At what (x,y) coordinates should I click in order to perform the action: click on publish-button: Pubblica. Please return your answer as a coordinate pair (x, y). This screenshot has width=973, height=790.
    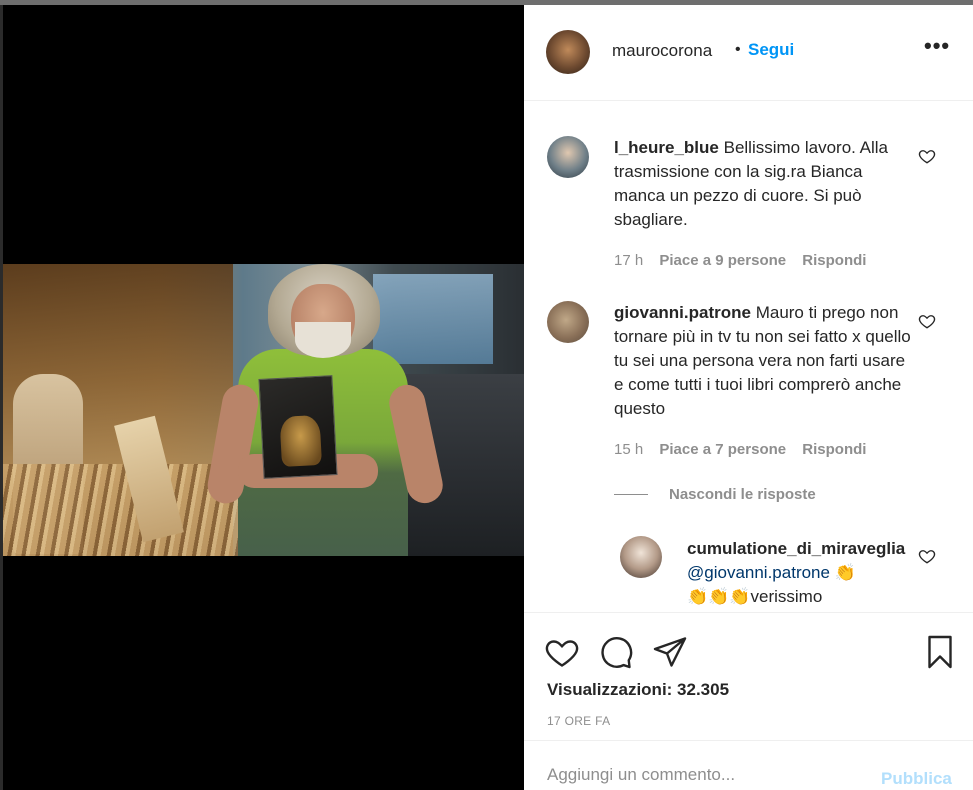
    Looking at the image, I should click on (916, 779).